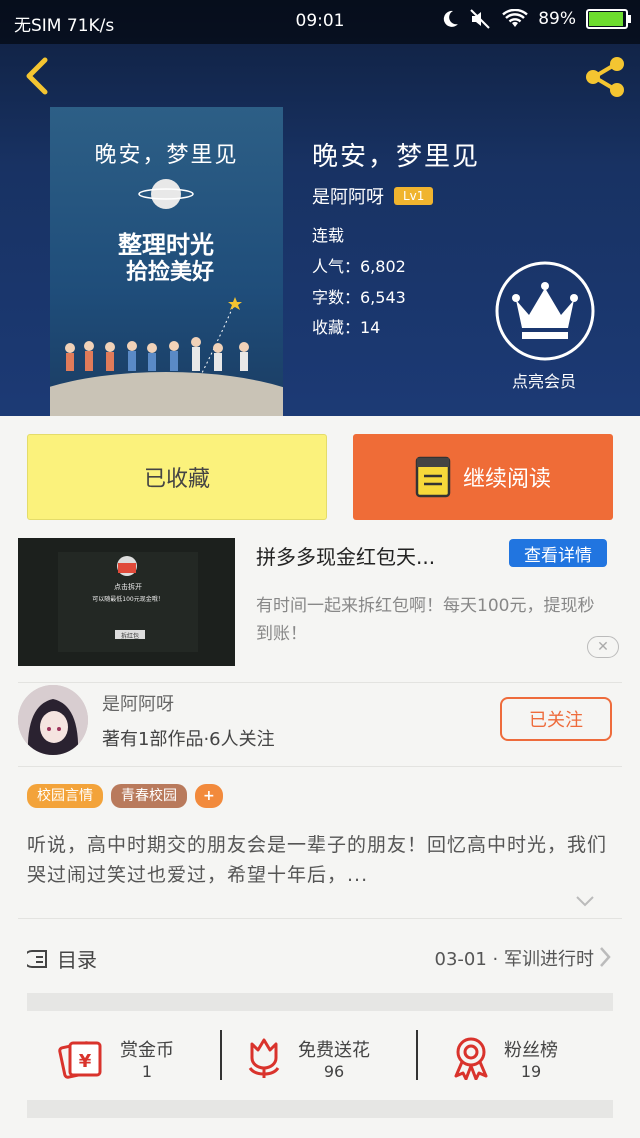  I want to click on add-tag-button: +, so click(209, 796).